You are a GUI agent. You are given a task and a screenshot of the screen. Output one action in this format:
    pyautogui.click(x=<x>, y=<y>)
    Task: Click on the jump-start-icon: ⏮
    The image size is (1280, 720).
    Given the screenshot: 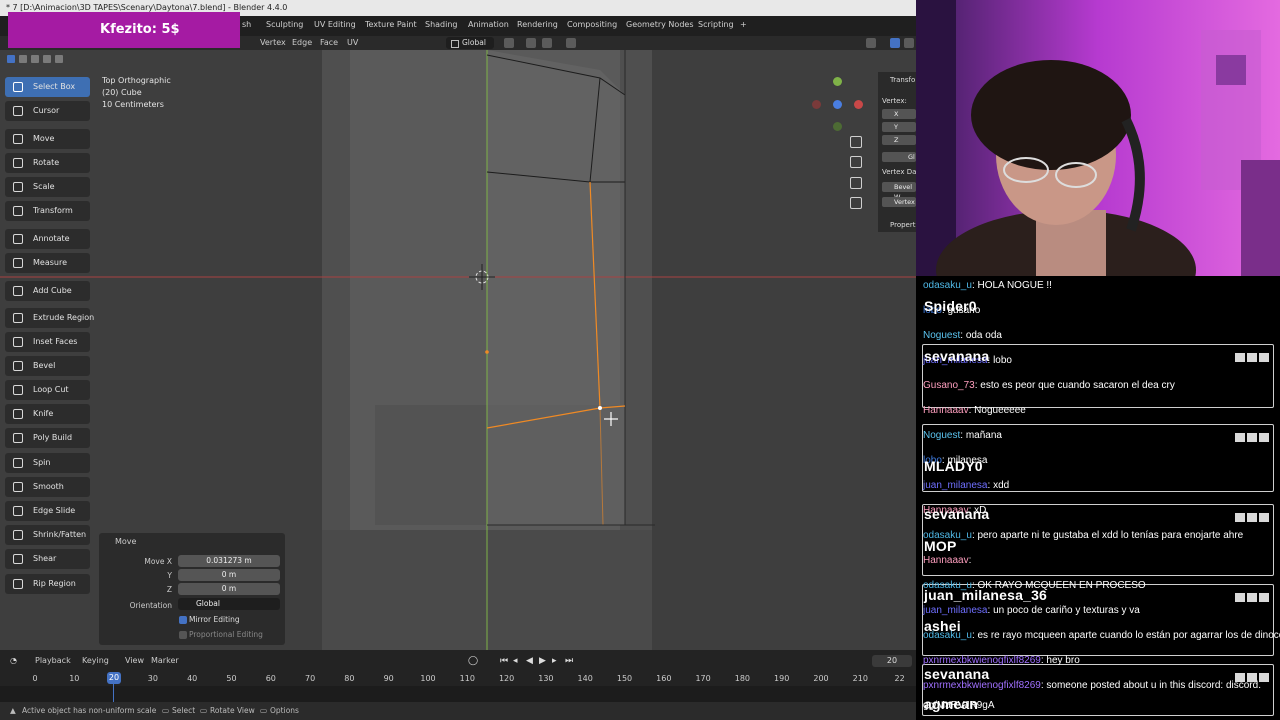 What is the action you would take?
    pyautogui.click(x=504, y=661)
    